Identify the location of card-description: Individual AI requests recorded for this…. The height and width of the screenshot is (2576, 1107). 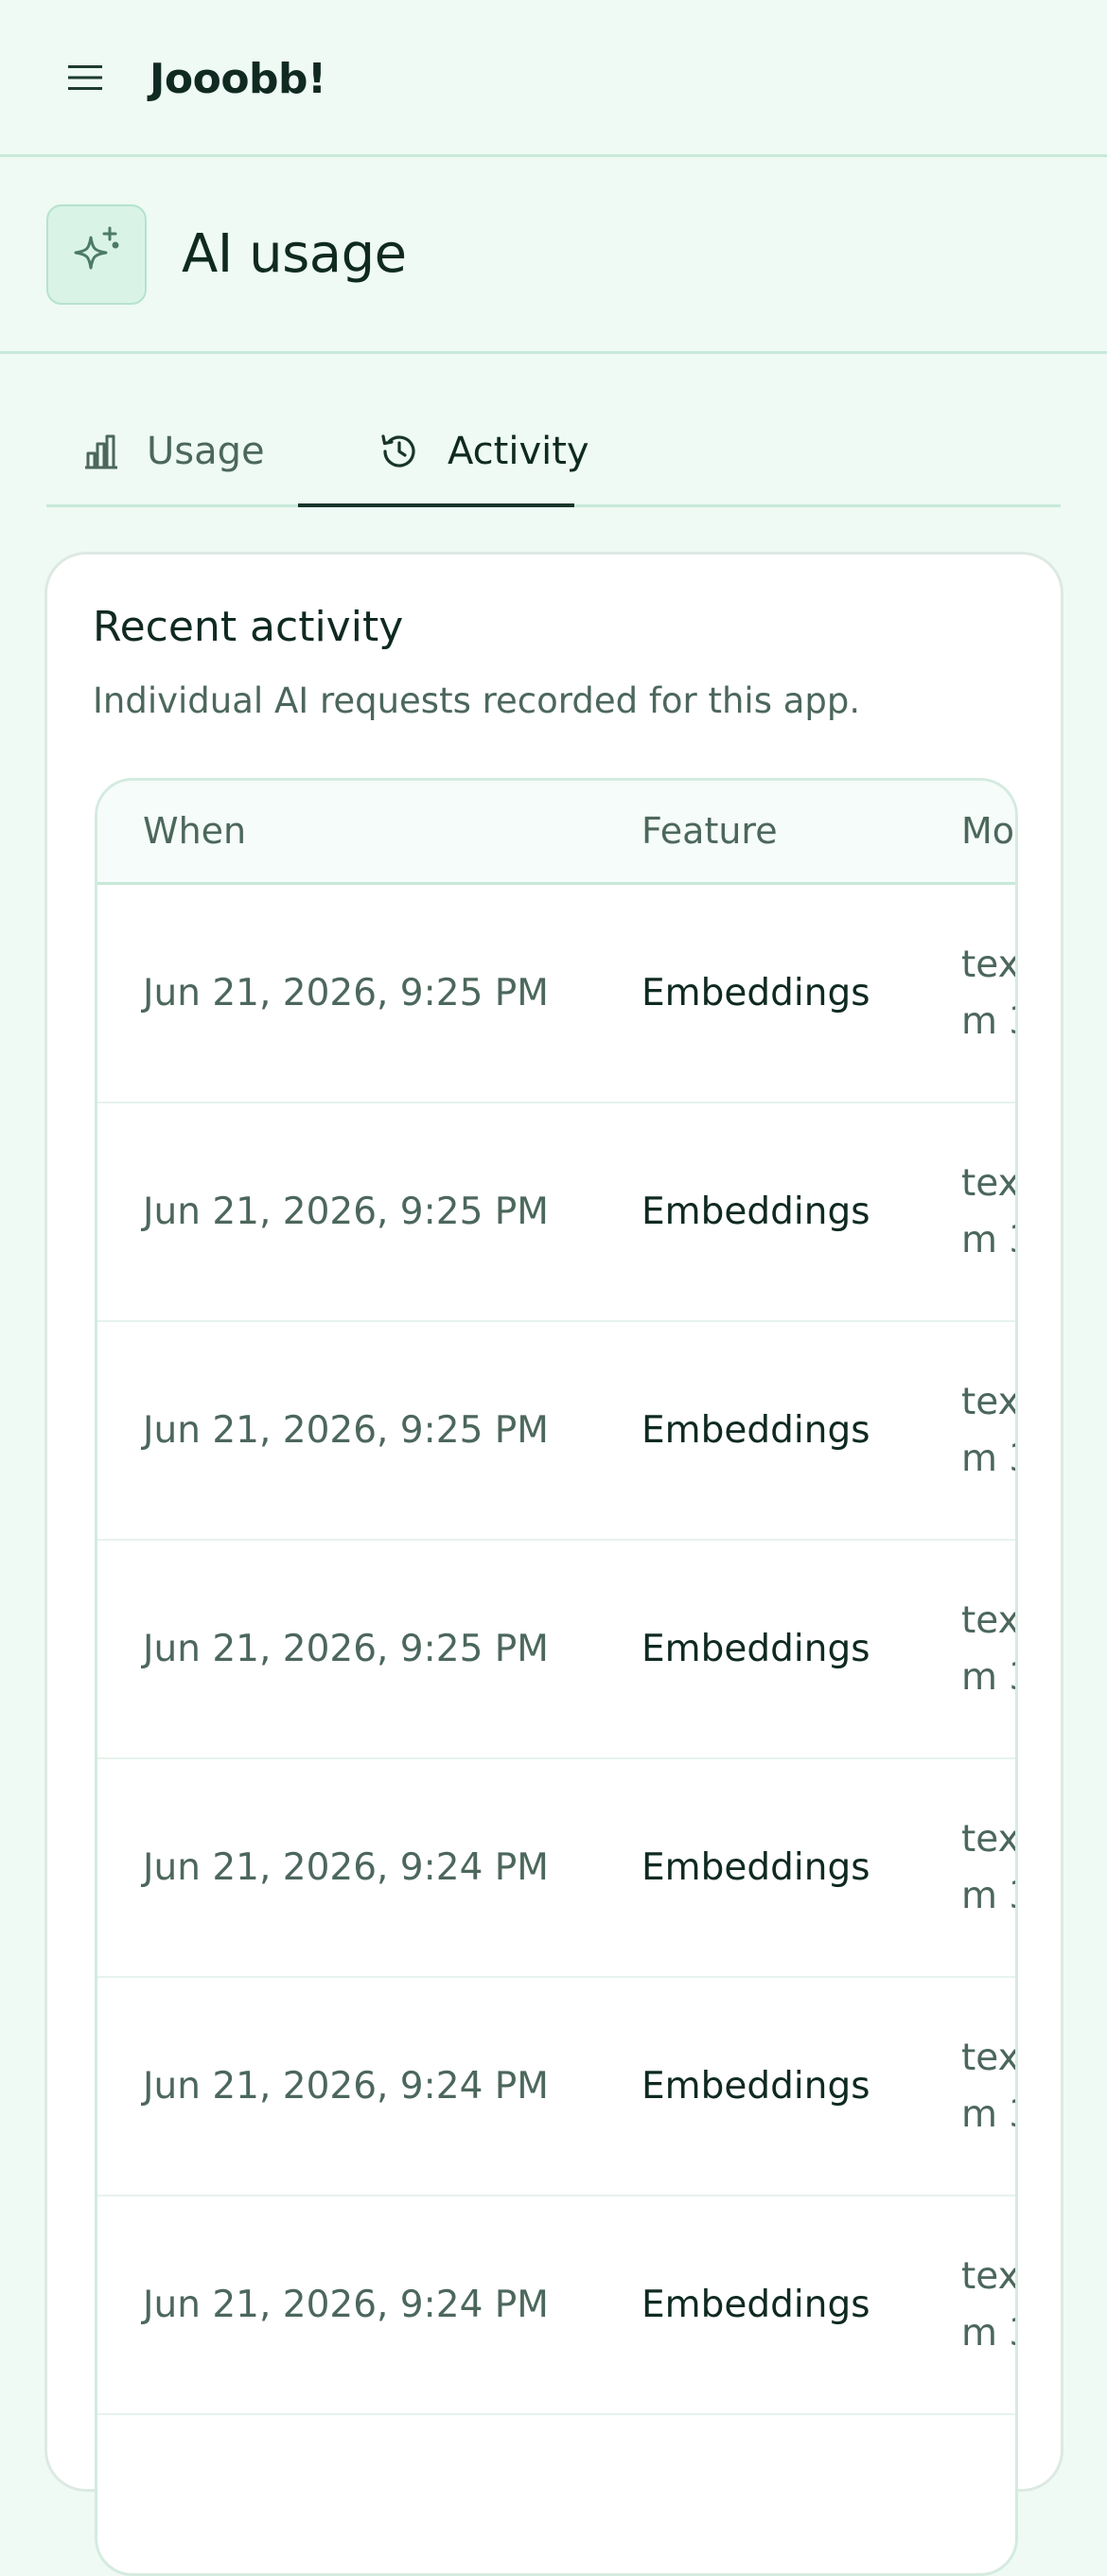
(477, 700).